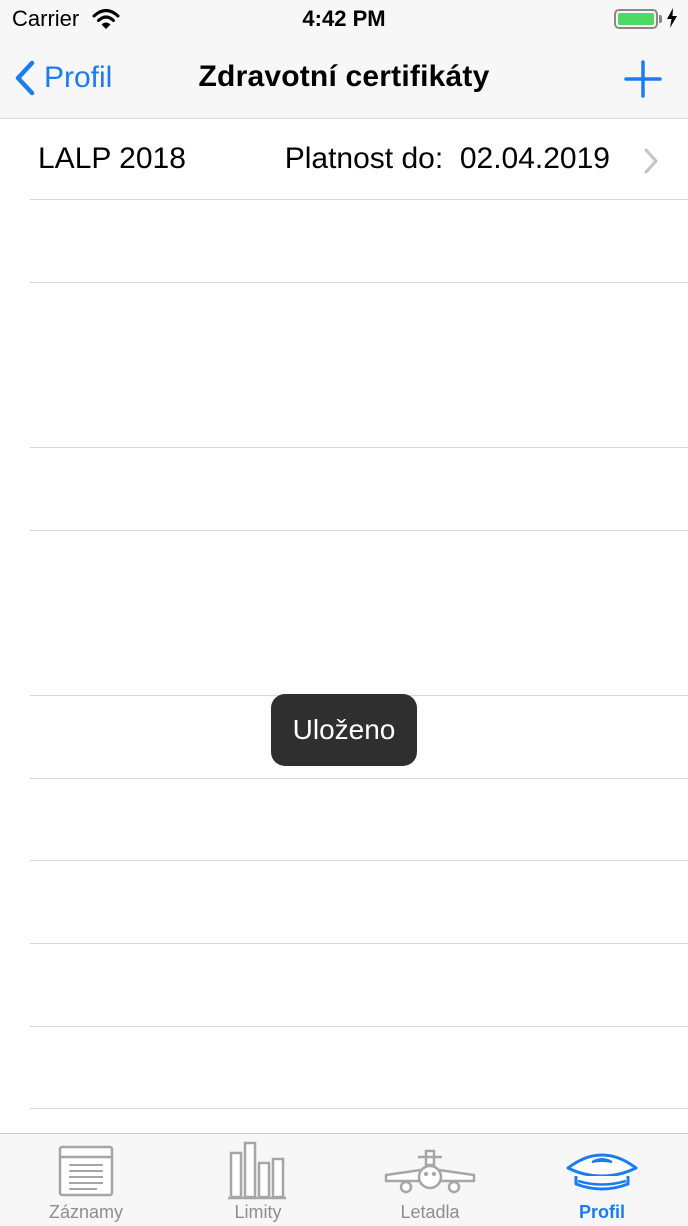 The image size is (688, 1226). I want to click on toast-text: Uloženo, so click(344, 729).